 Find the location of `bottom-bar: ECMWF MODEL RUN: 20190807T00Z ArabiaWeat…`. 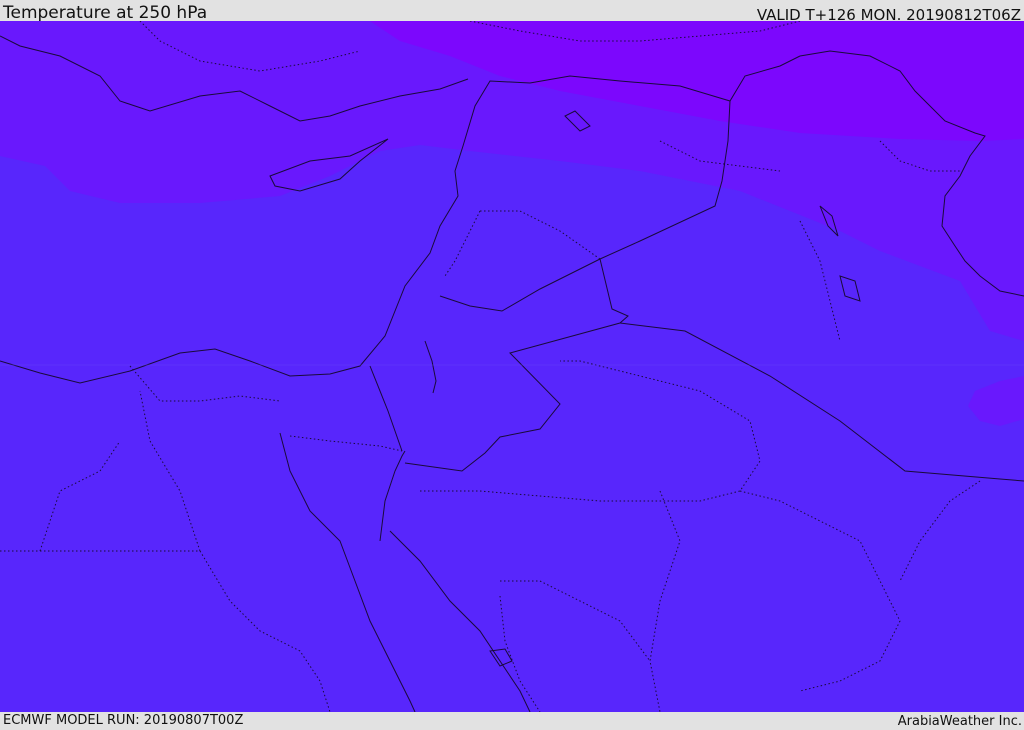

bottom-bar: ECMWF MODEL RUN: 20190807T00Z ArabiaWeat… is located at coordinates (512, 720).